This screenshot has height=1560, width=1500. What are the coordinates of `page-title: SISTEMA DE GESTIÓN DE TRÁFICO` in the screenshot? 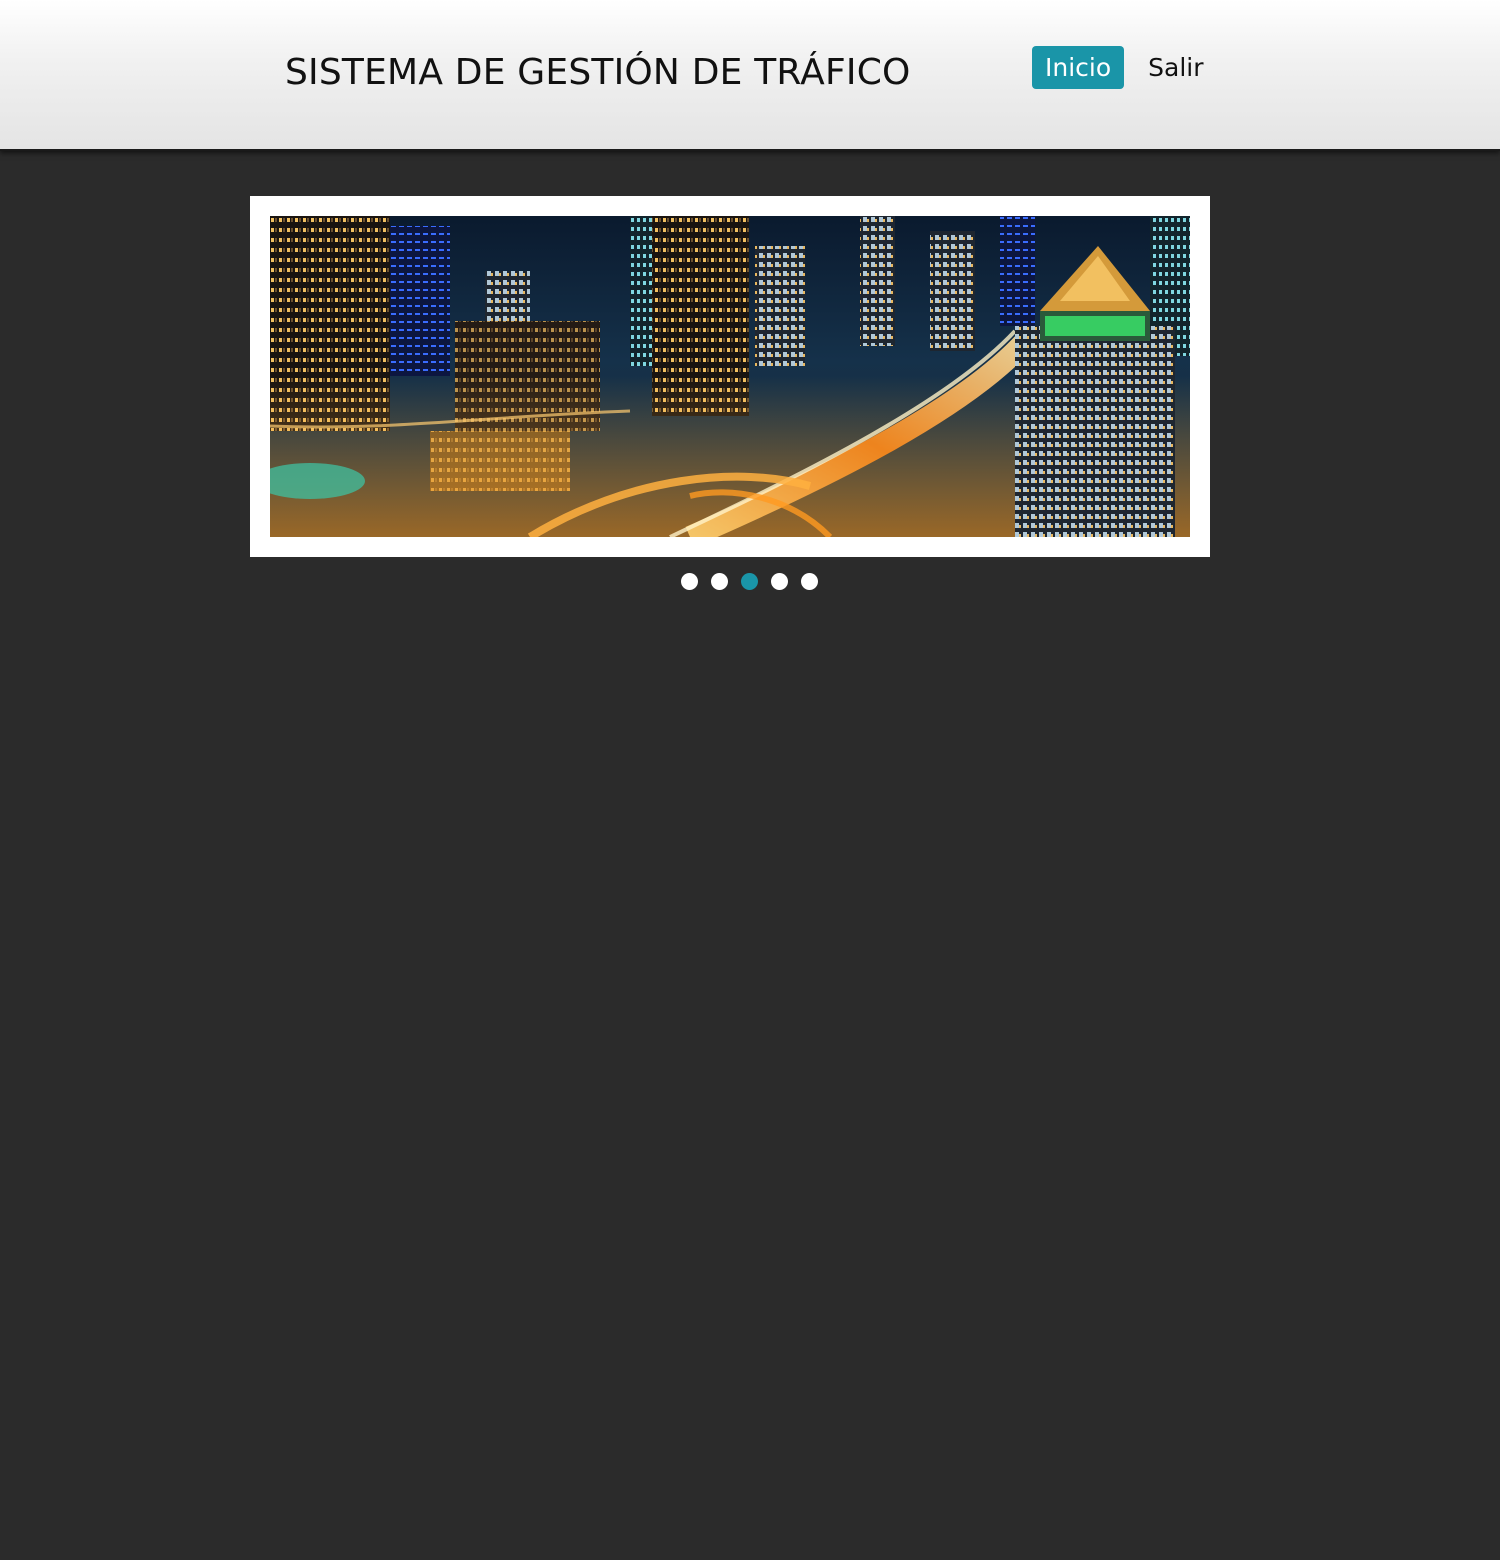 It's located at (598, 72).